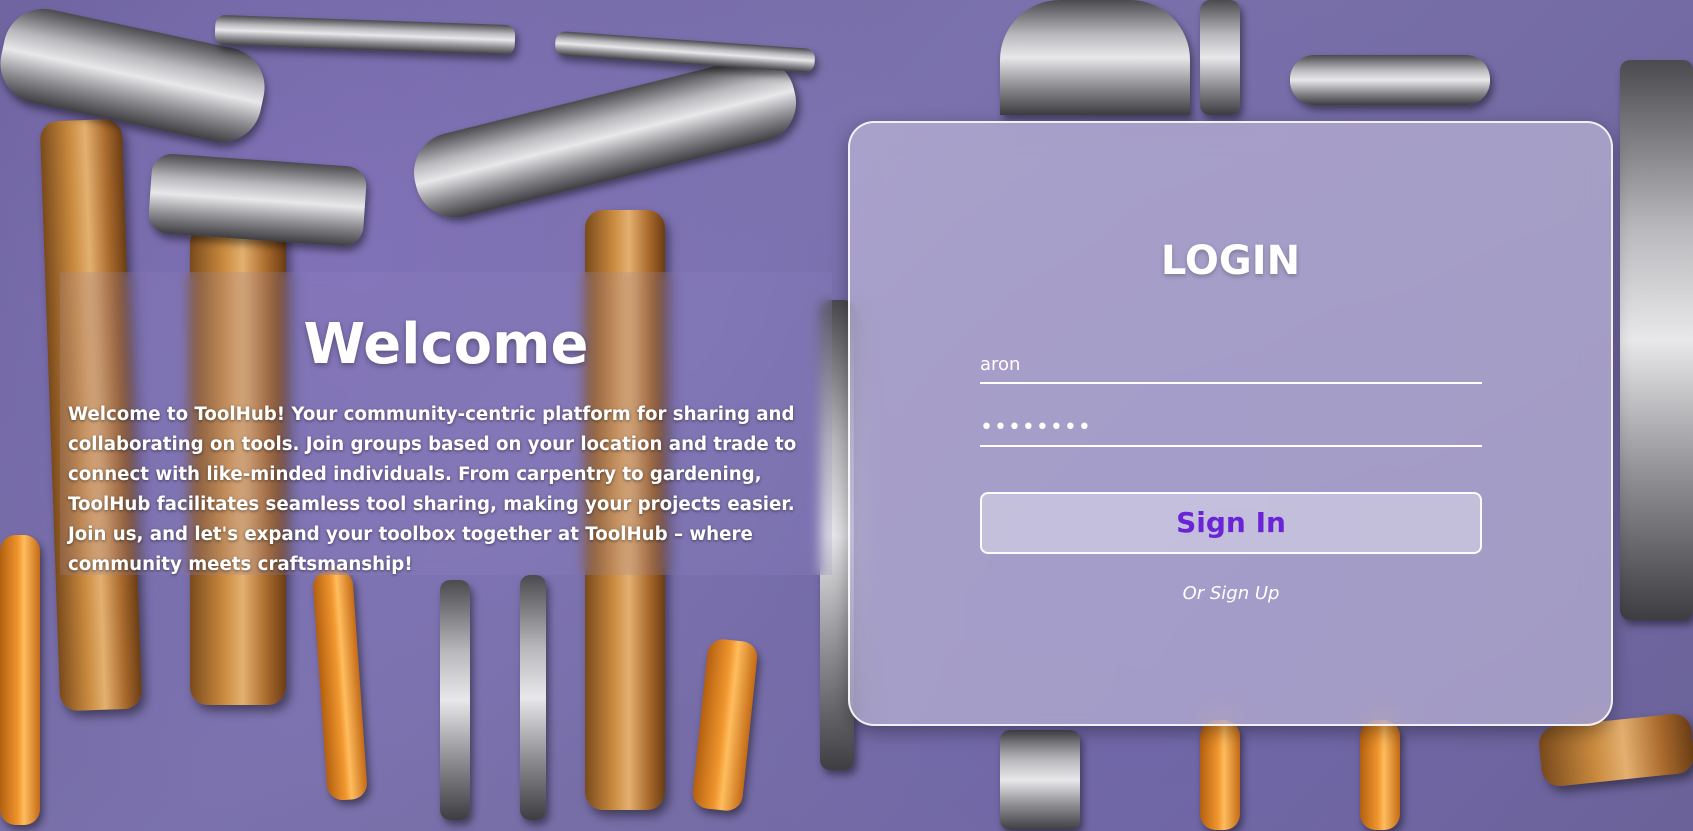 This screenshot has height=831, width=1693. Describe the element at coordinates (1231, 365) in the screenshot. I see `username-input` at that location.